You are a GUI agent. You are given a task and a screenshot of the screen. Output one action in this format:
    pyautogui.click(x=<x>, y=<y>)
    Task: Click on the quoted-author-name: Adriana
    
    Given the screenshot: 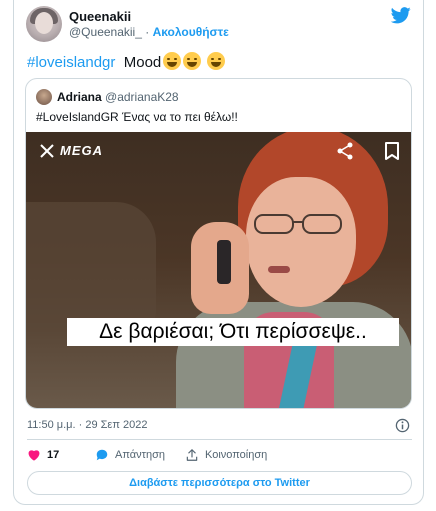 What is the action you would take?
    pyautogui.click(x=79, y=97)
    